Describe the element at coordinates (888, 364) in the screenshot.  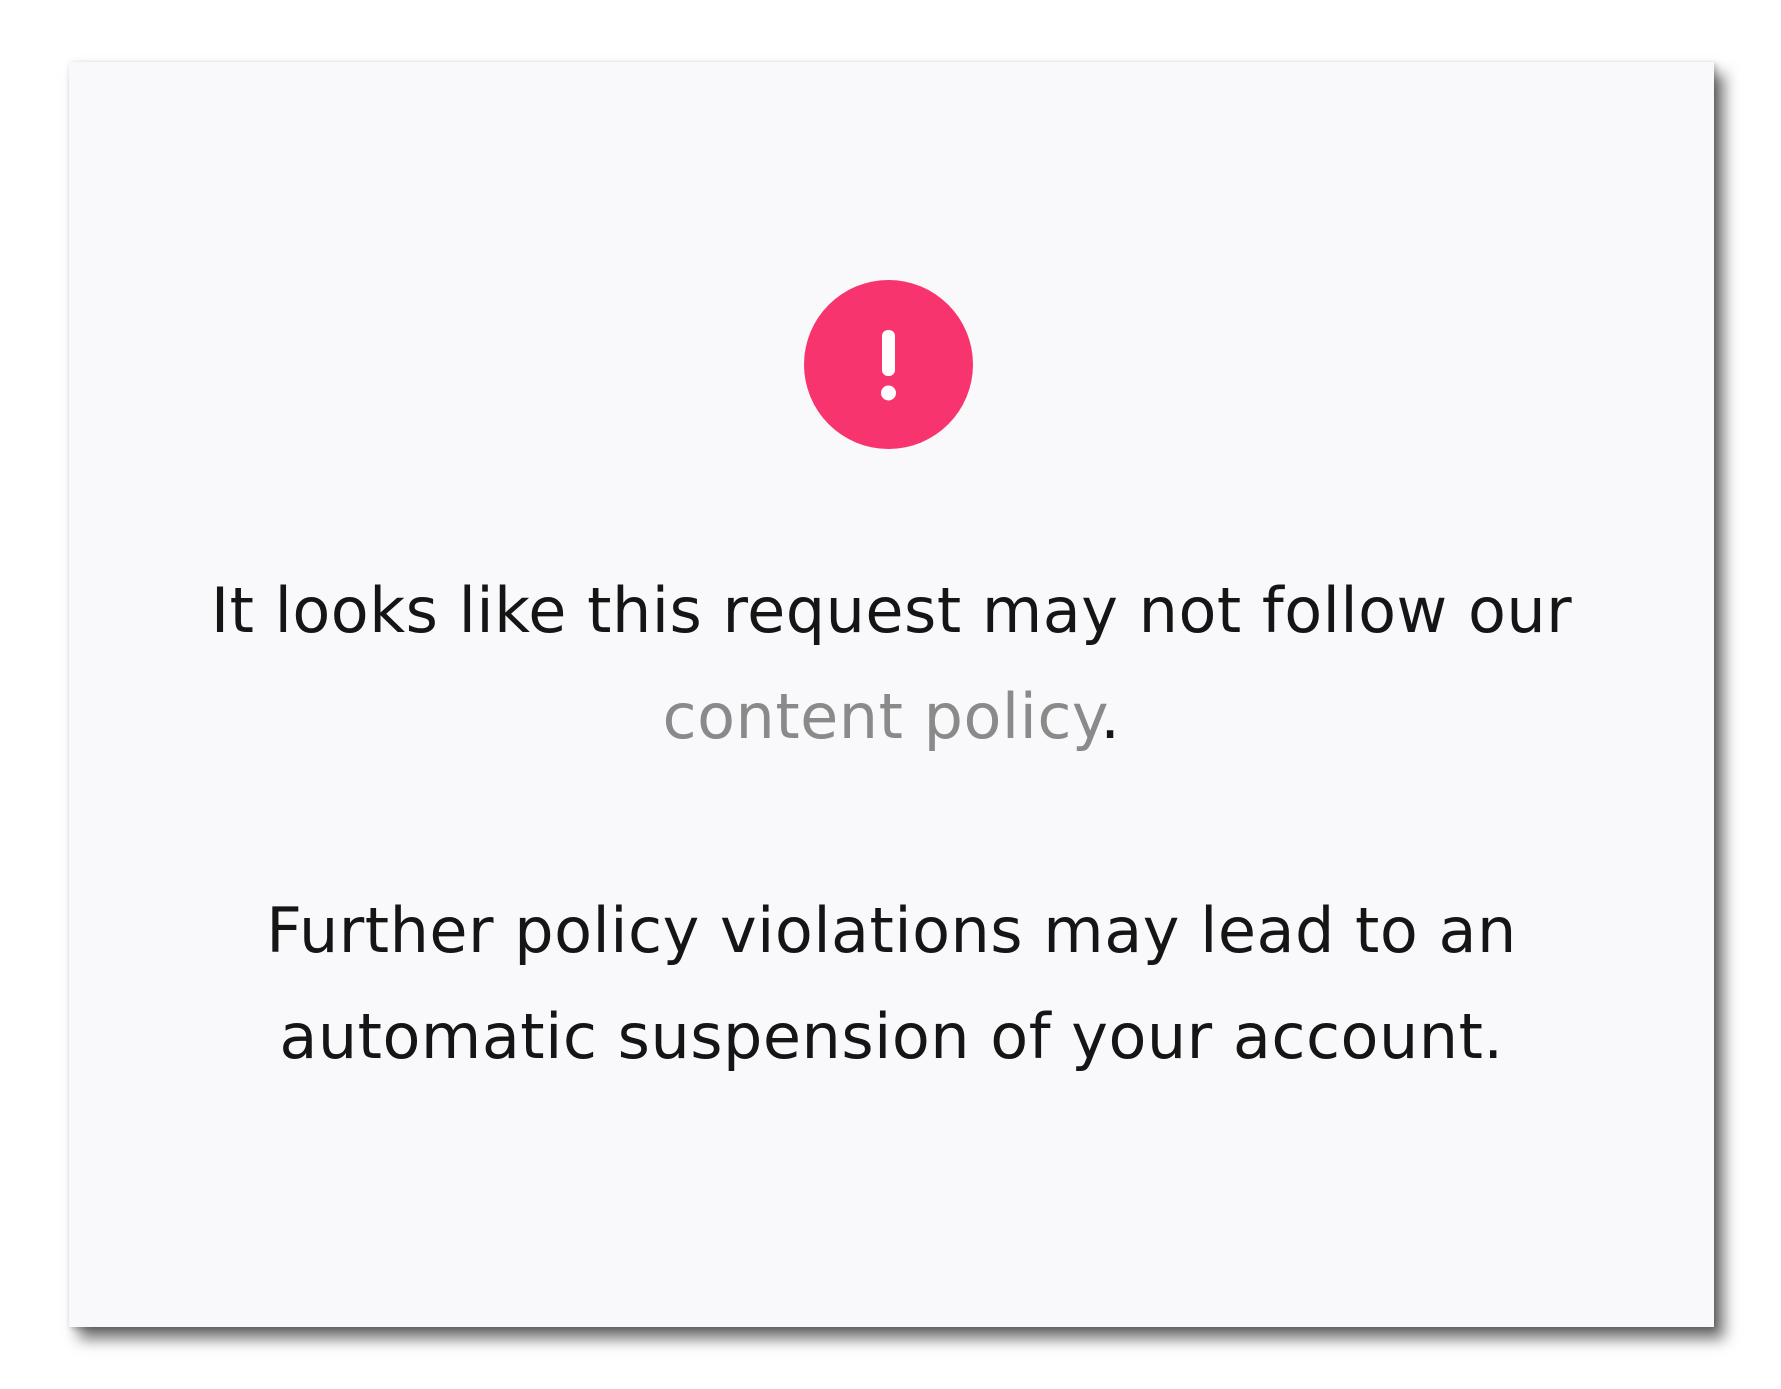
I see `exclamation-circle-icon` at that location.